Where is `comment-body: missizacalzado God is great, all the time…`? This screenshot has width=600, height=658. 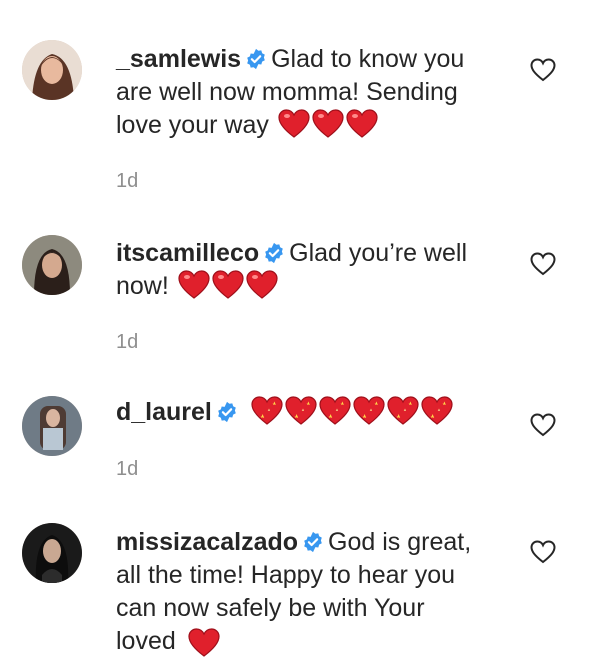 comment-body: missizacalzado God is great, all the time… is located at coordinates (302, 592).